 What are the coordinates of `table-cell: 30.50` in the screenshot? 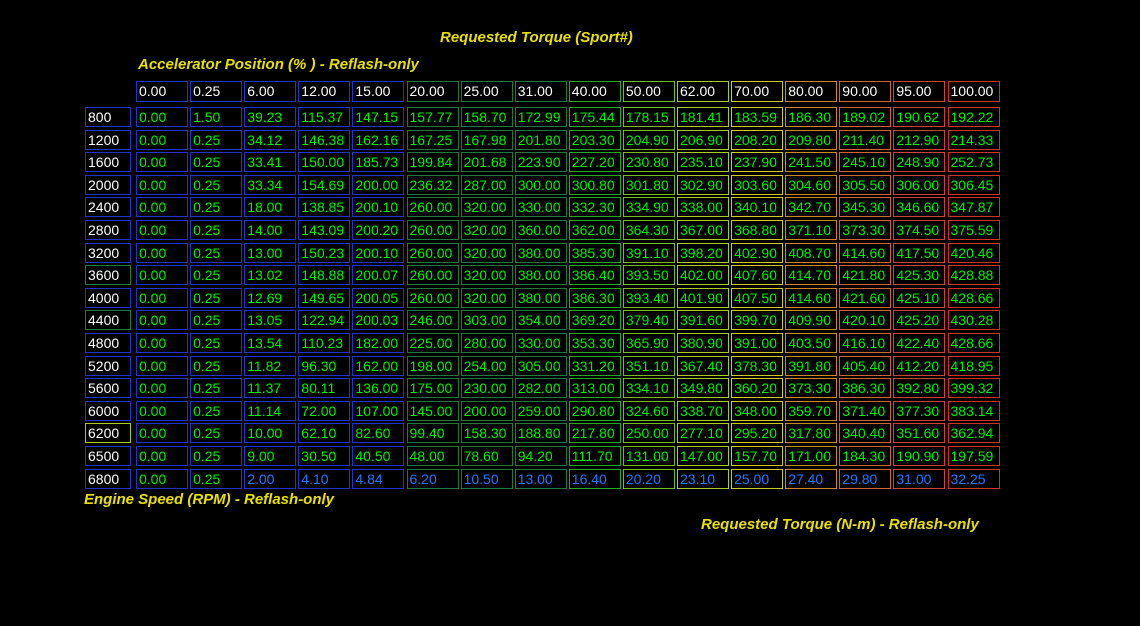 It's located at (324, 456).